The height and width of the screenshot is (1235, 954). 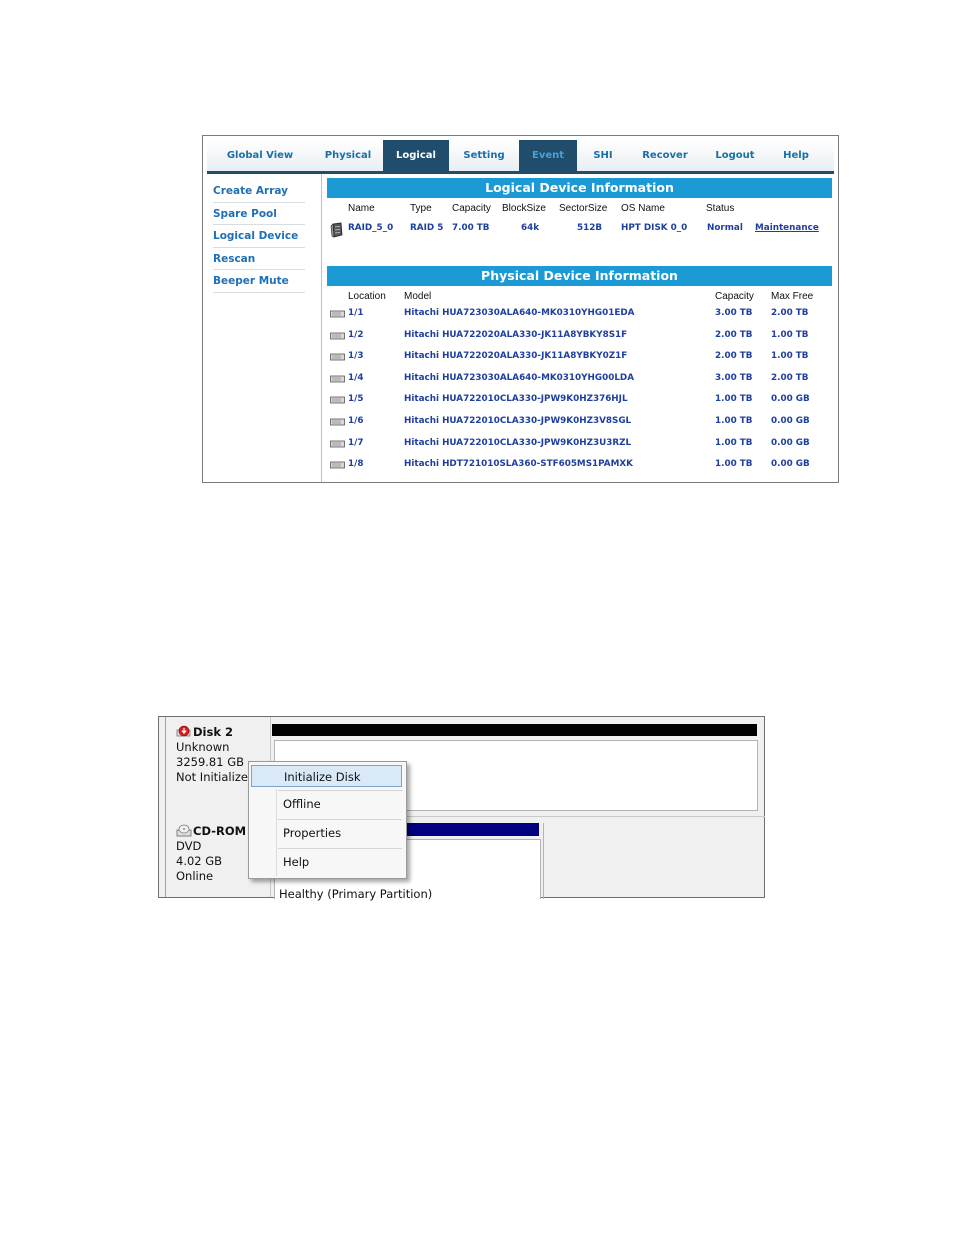 I want to click on col-type: Type, so click(x=421, y=208).